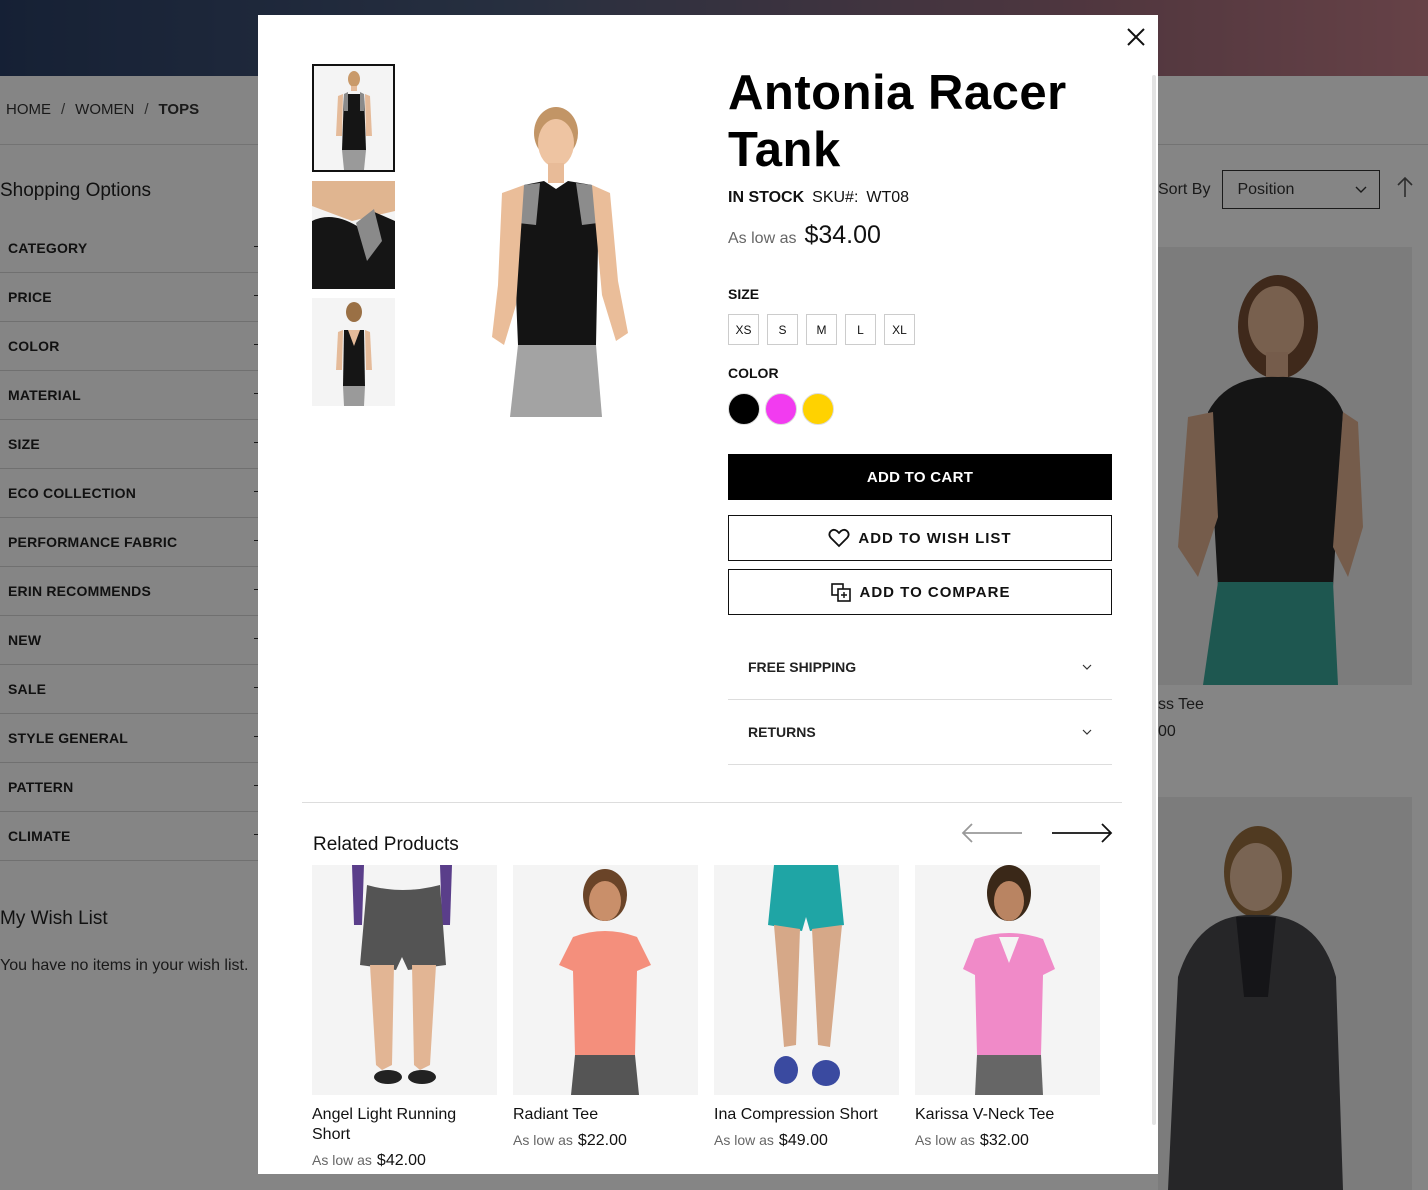 The image size is (1428, 1190). What do you see at coordinates (803, 1140) in the screenshot?
I see `related-product-price: $49.00` at bounding box center [803, 1140].